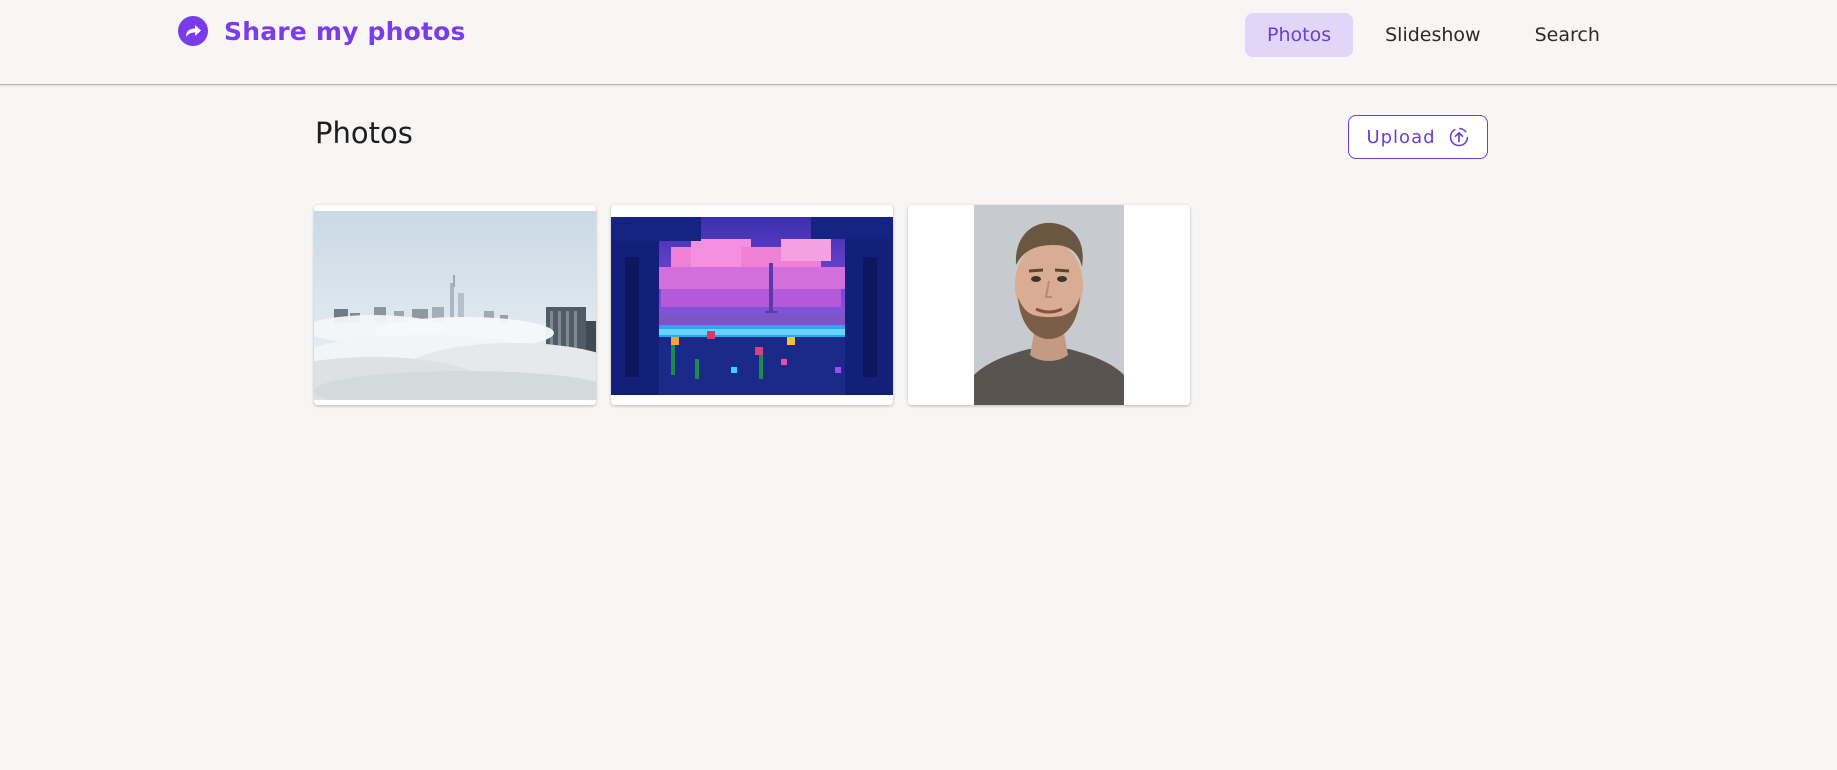 This screenshot has width=1837, height=770. Describe the element at coordinates (1299, 35) in the screenshot. I see `nav-item-photos: Photos` at that location.